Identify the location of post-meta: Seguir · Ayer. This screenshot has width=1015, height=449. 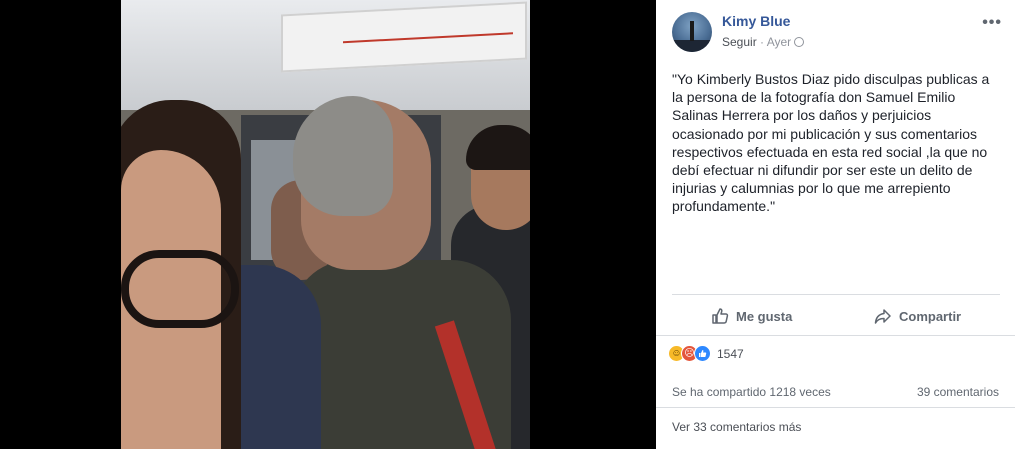
(763, 42).